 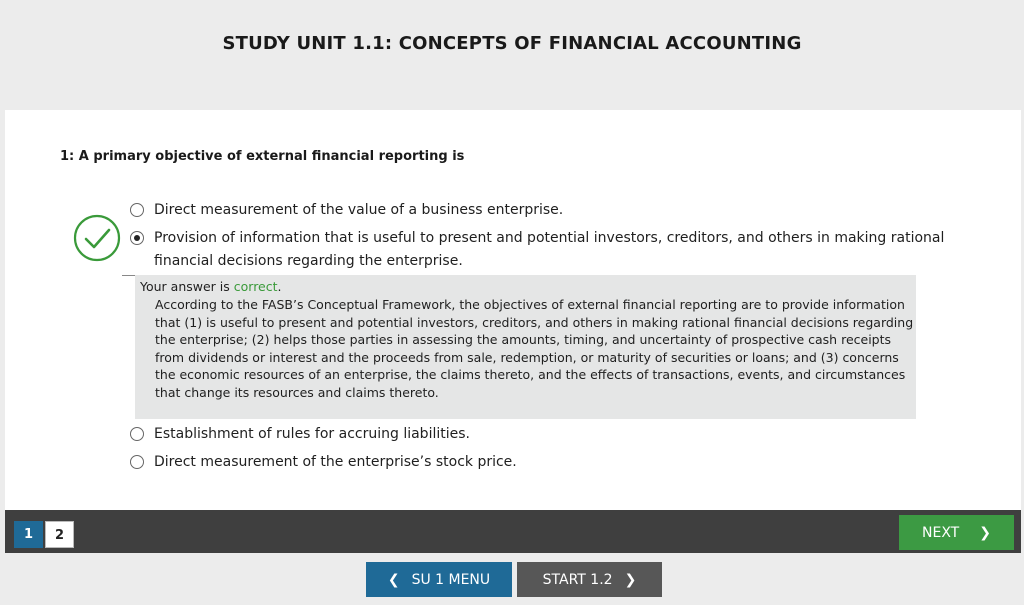 I want to click on feedback-prefix: Your answer is, so click(x=187, y=286).